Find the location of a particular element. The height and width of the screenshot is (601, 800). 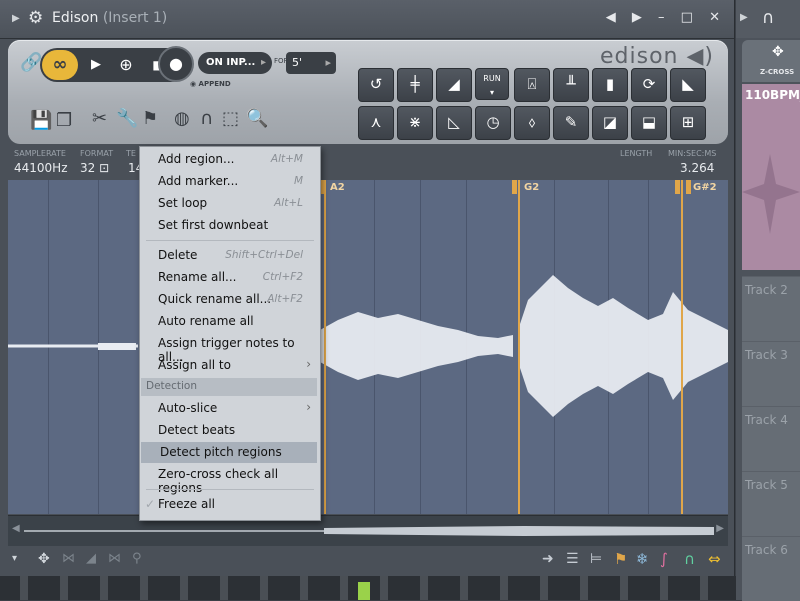

tool-button-14: ⬨ is located at coordinates (532, 123).